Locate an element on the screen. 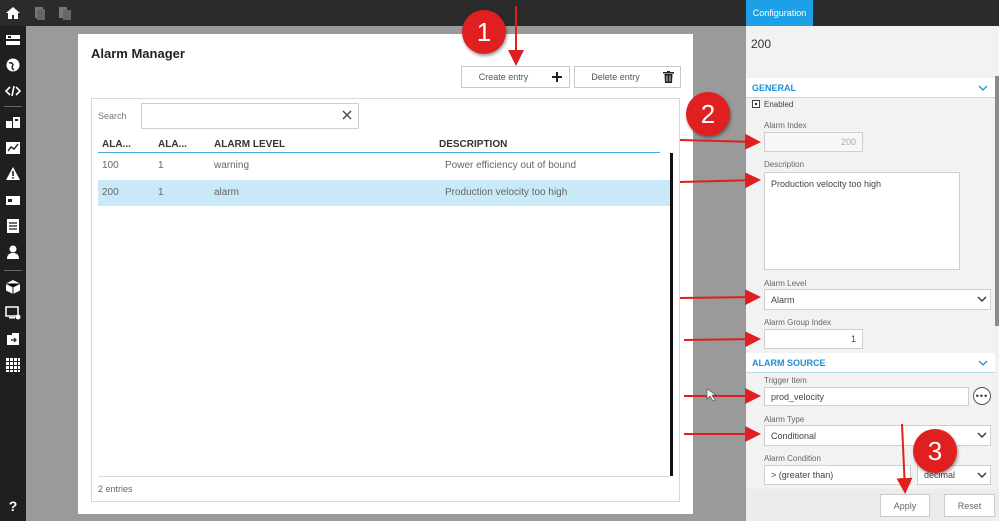 This screenshot has width=999, height=521. annotation-badge-3: 3 is located at coordinates (935, 451).